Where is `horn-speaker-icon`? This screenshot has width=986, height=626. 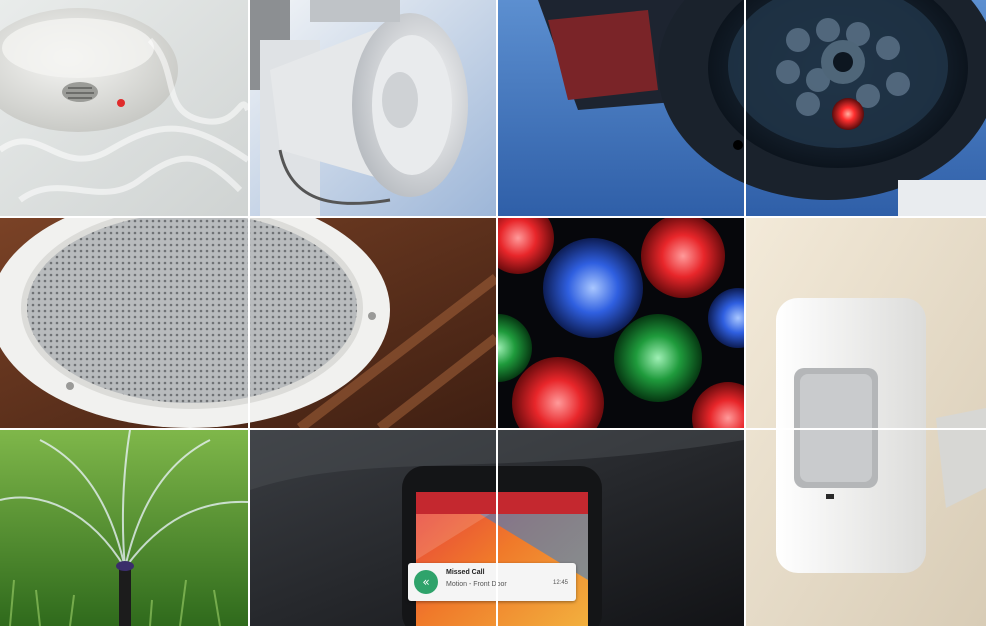
horn-speaker-icon is located at coordinates (373, 108).